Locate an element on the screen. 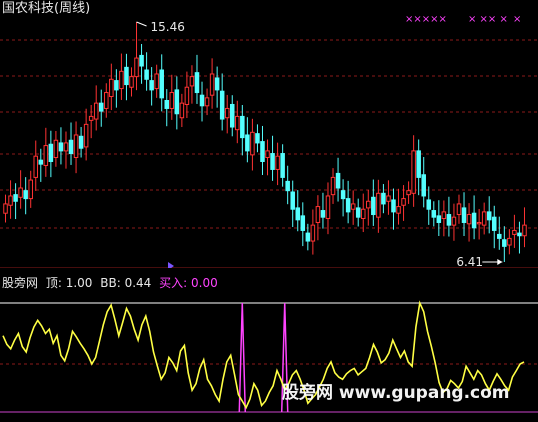 The width and height of the screenshot is (538, 422). signal-marker-group: × is located at coordinates (517, 19).